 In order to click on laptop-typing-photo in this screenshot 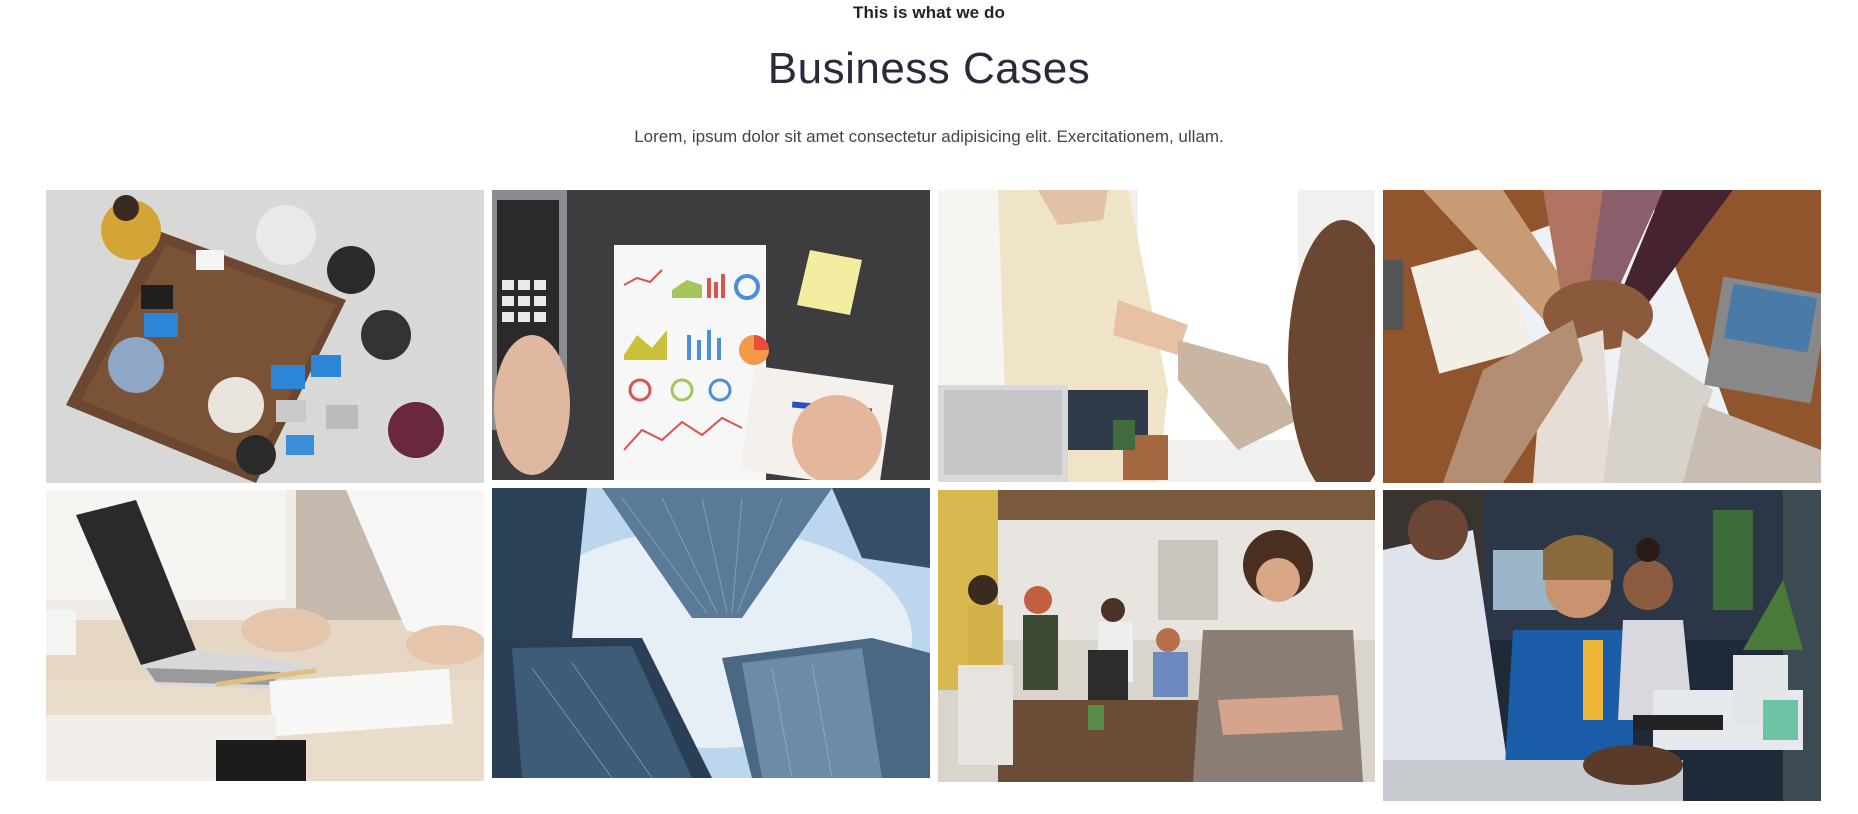, I will do `click(265, 635)`.